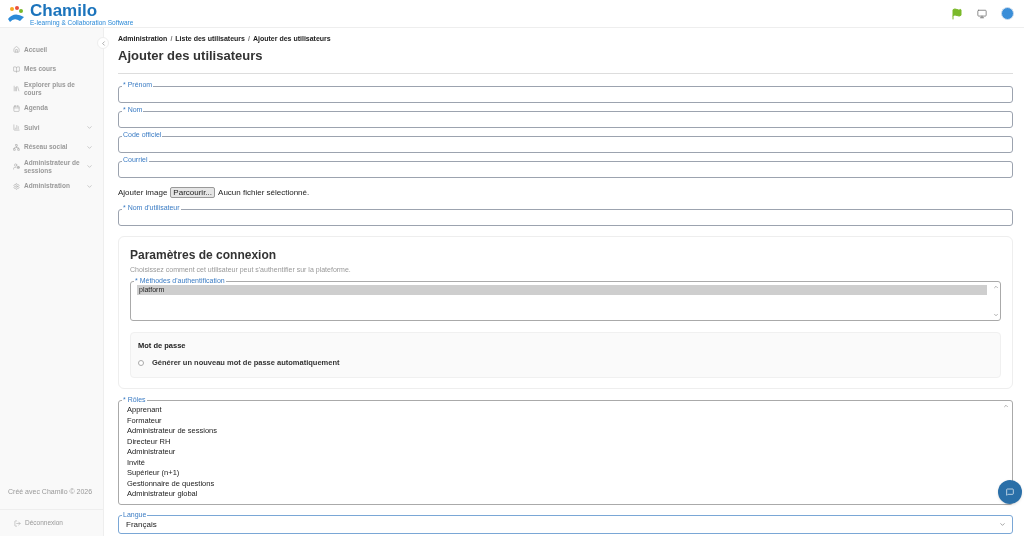  What do you see at coordinates (16, 89) in the screenshot?
I see `books-icon` at bounding box center [16, 89].